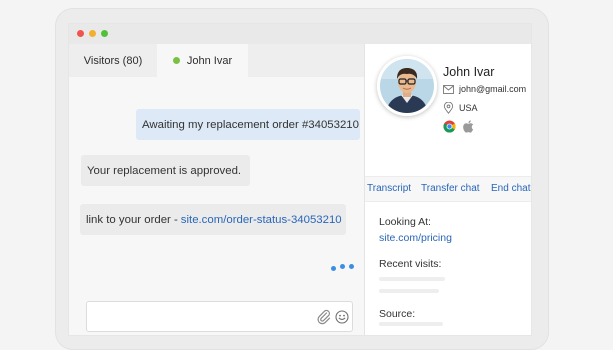  What do you see at coordinates (300, 34) in the screenshot?
I see `window-titlebar` at bounding box center [300, 34].